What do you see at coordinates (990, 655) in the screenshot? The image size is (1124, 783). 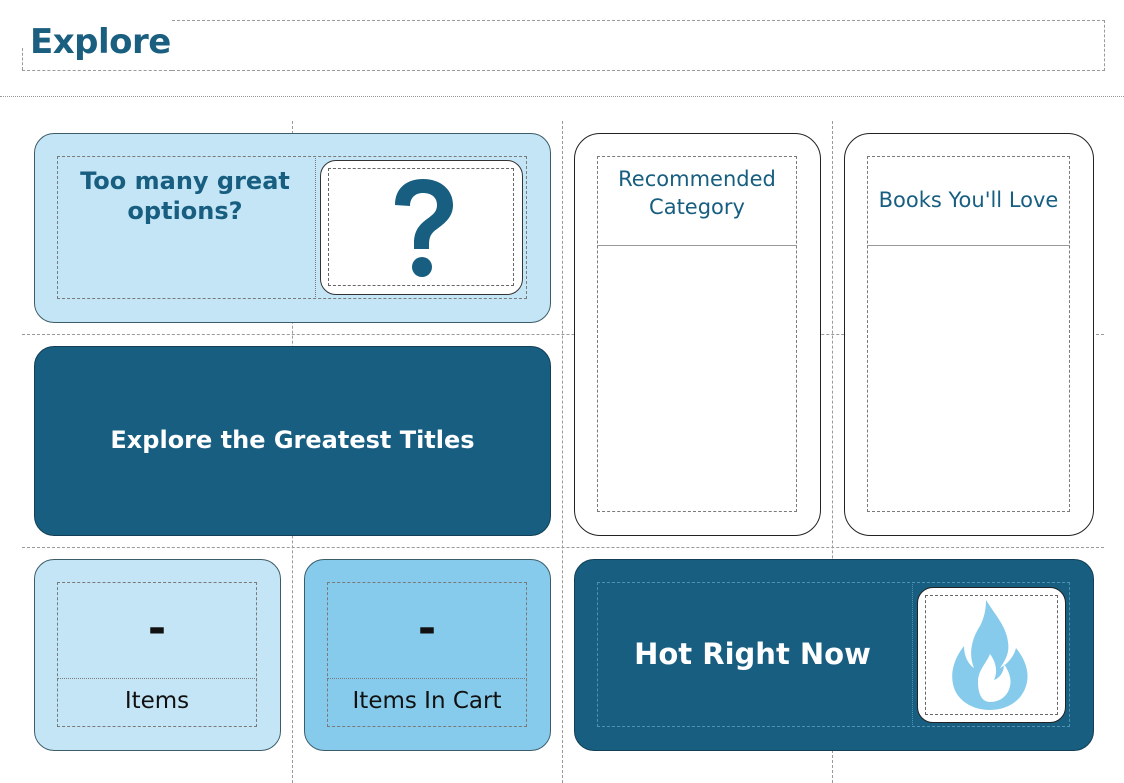 I see `flame-icon` at bounding box center [990, 655].